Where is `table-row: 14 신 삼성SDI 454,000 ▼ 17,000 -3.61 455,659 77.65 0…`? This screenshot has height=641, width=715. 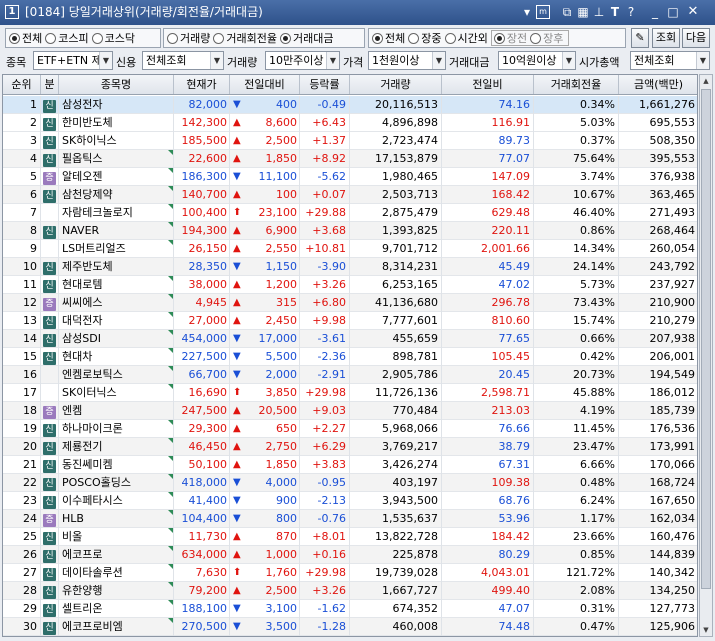
table-row: 14 신 삼성SDI 454,000 ▼ 17,000 -3.61 455,659 77.65 0… is located at coordinates (350, 339).